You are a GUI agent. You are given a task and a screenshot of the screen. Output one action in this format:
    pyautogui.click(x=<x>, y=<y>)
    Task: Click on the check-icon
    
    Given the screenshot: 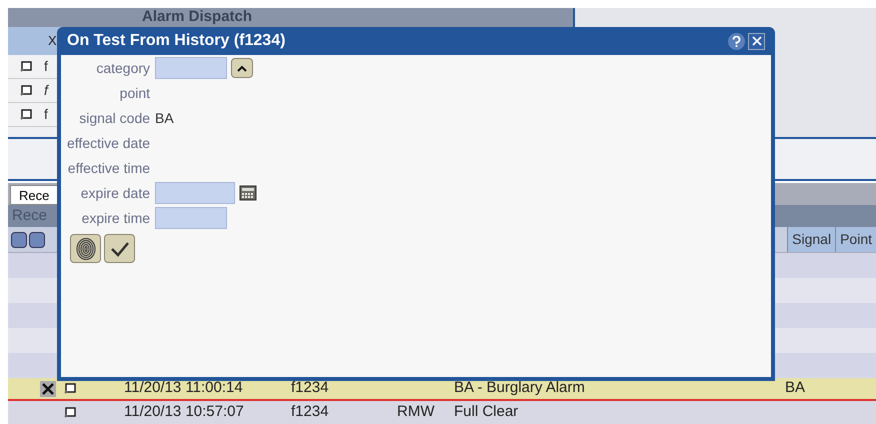 What is the action you would take?
    pyautogui.click(x=120, y=248)
    